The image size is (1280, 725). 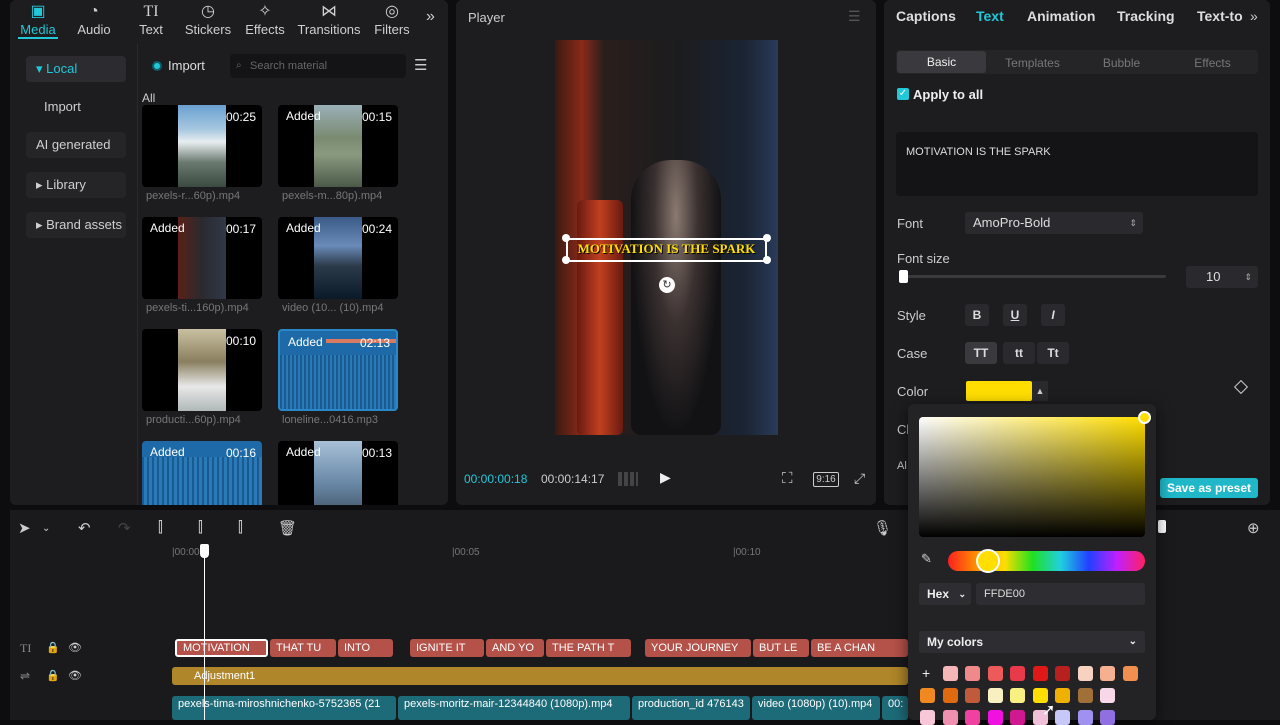 What do you see at coordinates (981, 353) in the screenshot?
I see `uppercase-button: TT` at bounding box center [981, 353].